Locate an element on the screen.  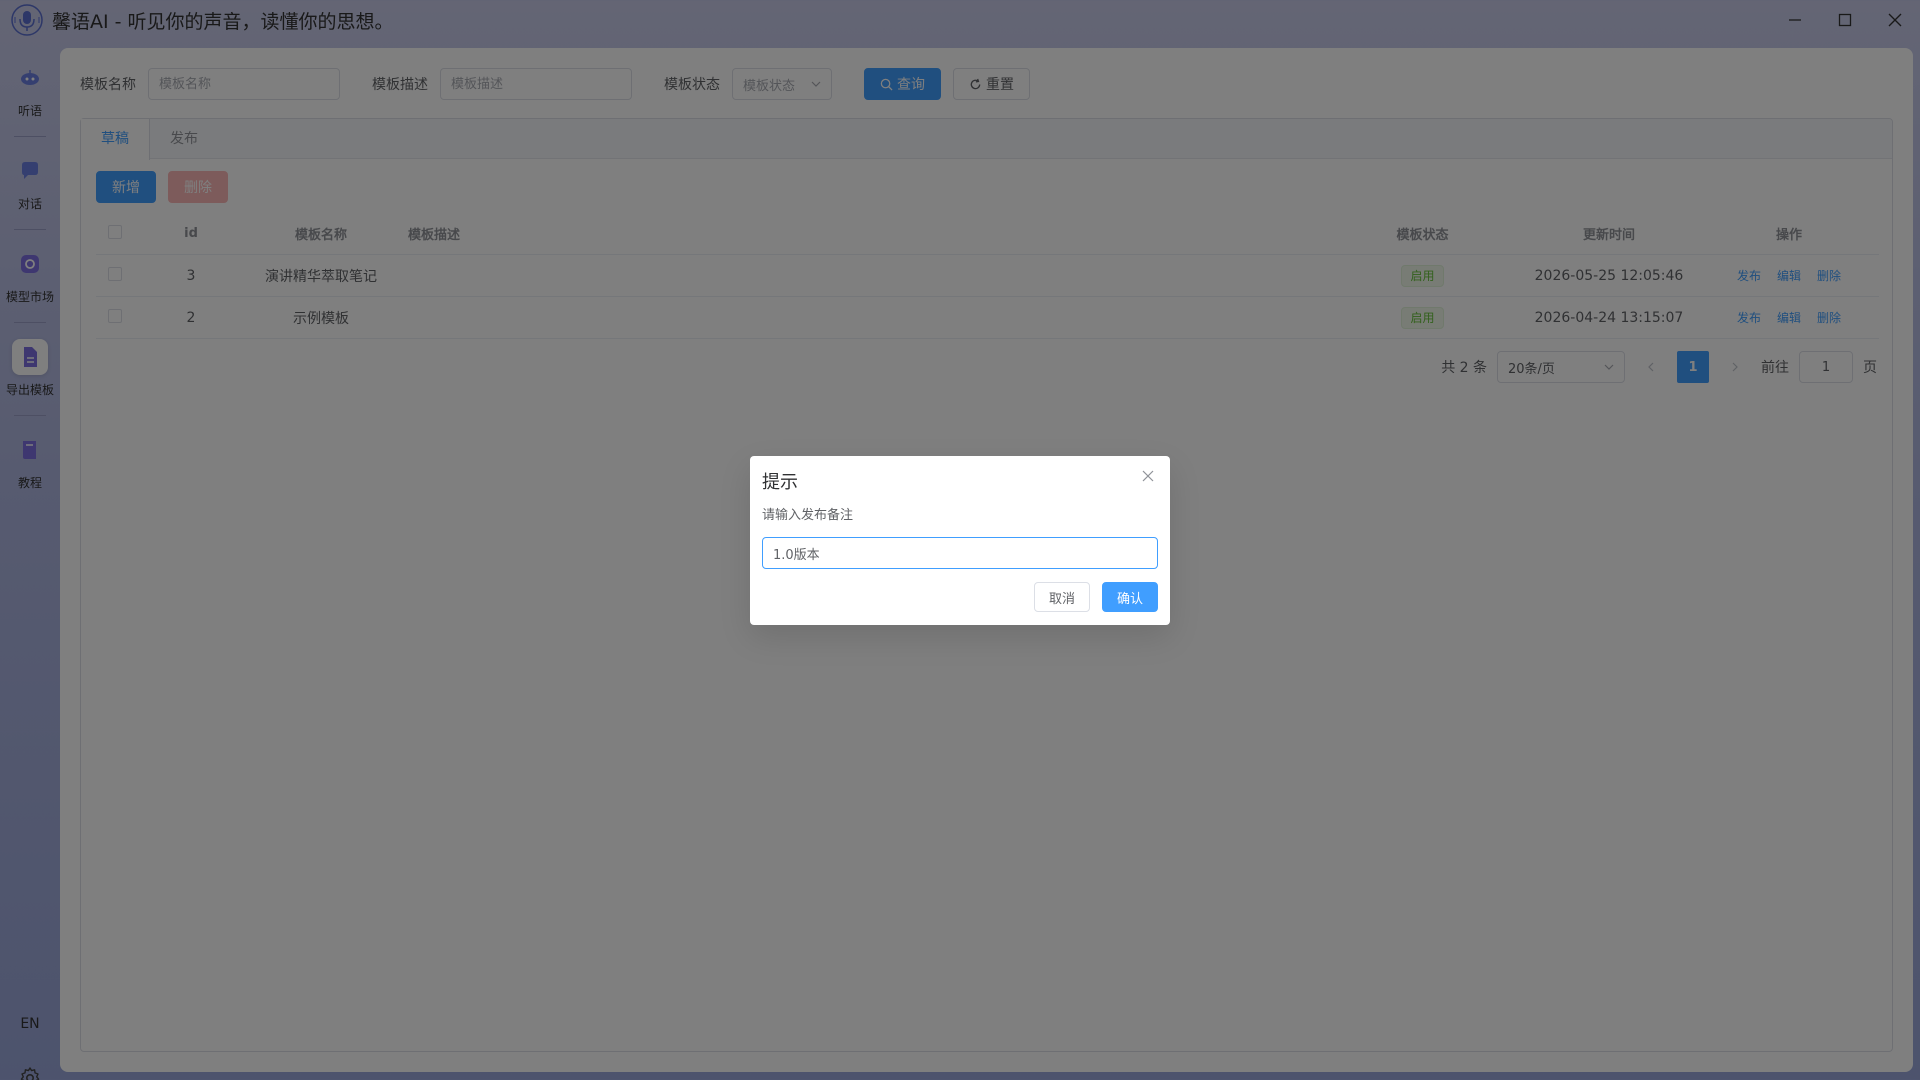
publish-note-input is located at coordinates (960, 553).